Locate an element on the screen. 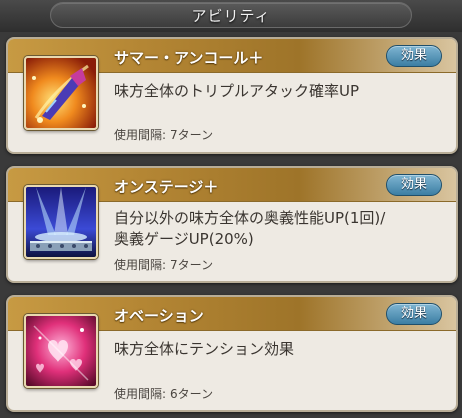 The height and width of the screenshot is (418, 462). ability-header: アビリティ is located at coordinates (231, 16).